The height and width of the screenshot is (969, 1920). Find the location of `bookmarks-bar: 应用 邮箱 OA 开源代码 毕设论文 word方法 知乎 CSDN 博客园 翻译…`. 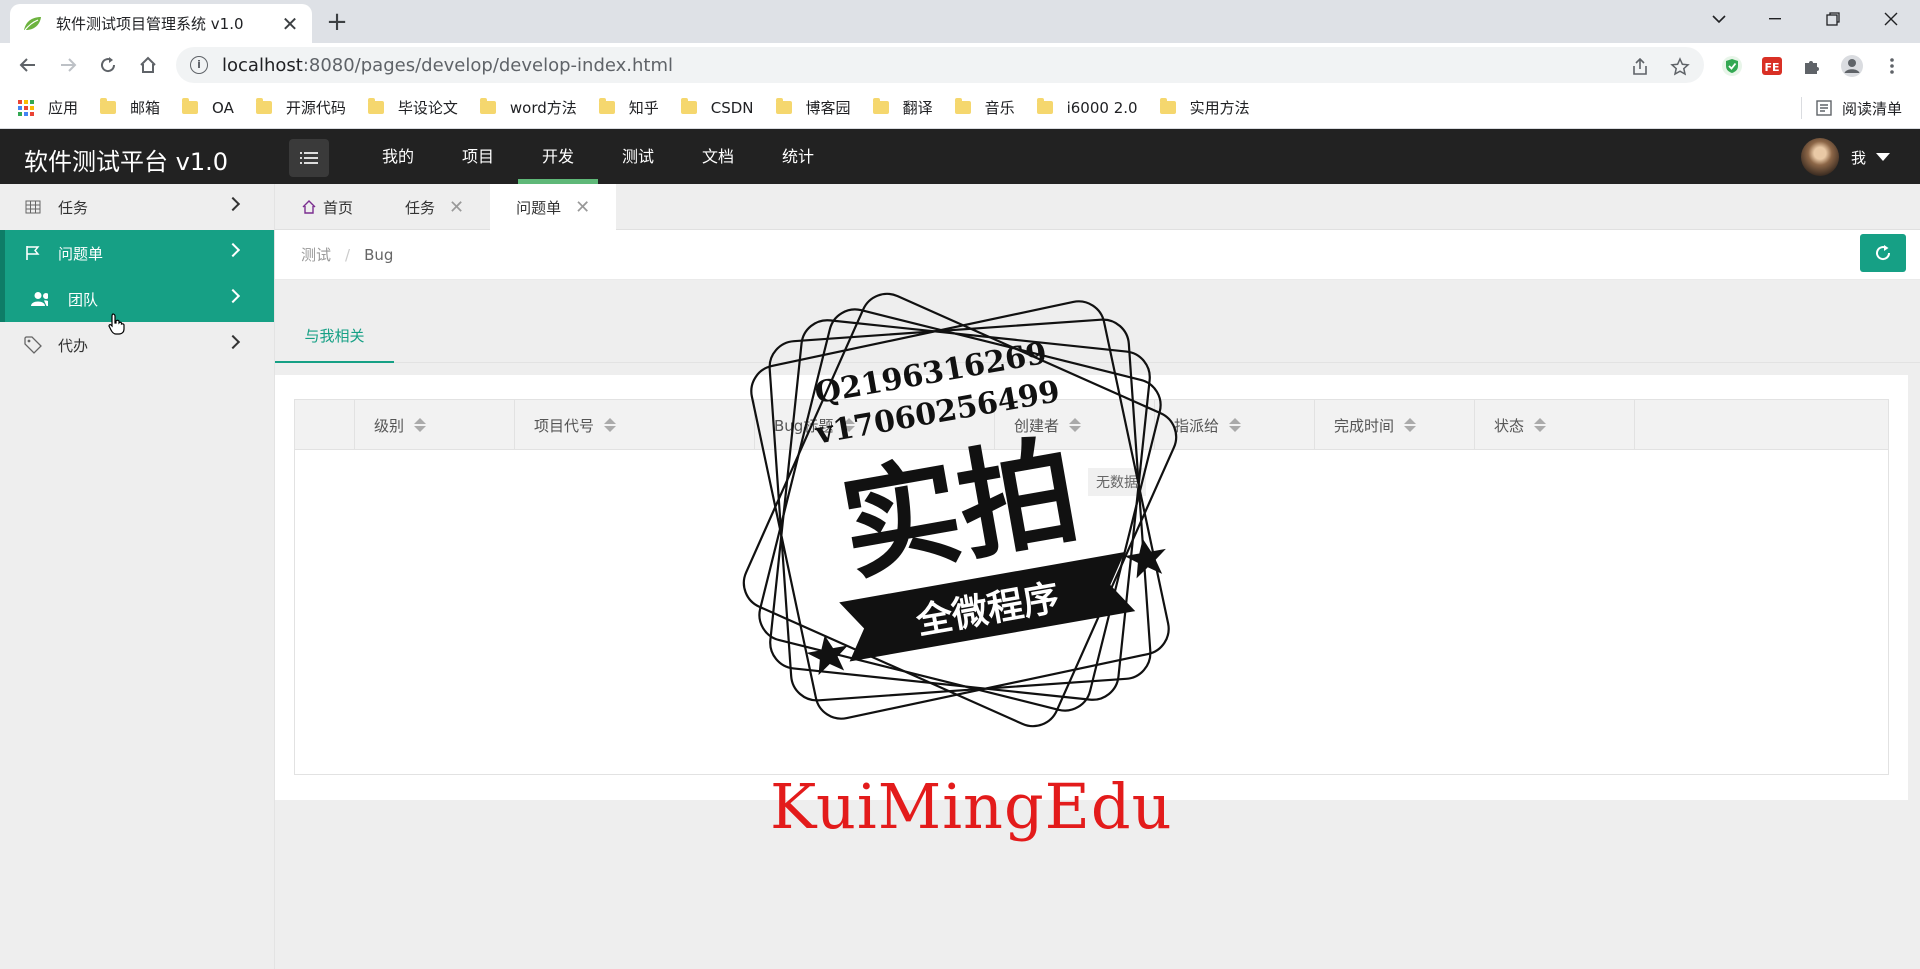

bookmarks-bar: 应用 邮箱 OA 开源代码 毕设论文 word方法 知乎 CSDN 博客园 翻译… is located at coordinates (960, 108).